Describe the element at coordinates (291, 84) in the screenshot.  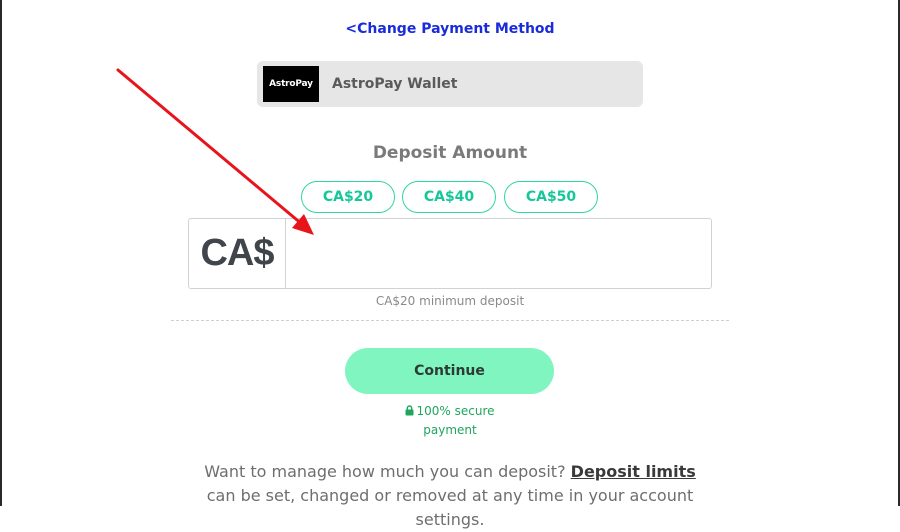
I see `astropay-logo: AstroPay` at that location.